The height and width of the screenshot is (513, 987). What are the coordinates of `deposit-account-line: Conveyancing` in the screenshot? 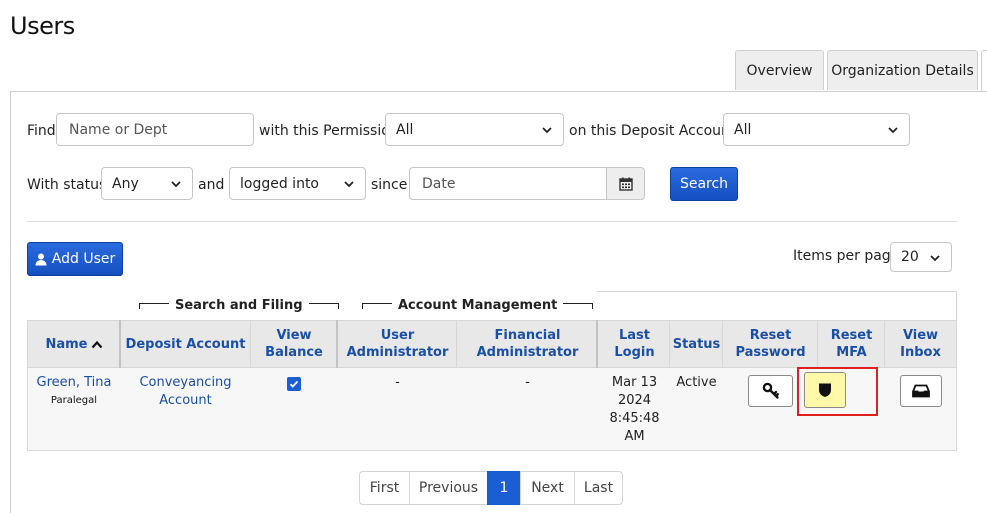 It's located at (185, 383).